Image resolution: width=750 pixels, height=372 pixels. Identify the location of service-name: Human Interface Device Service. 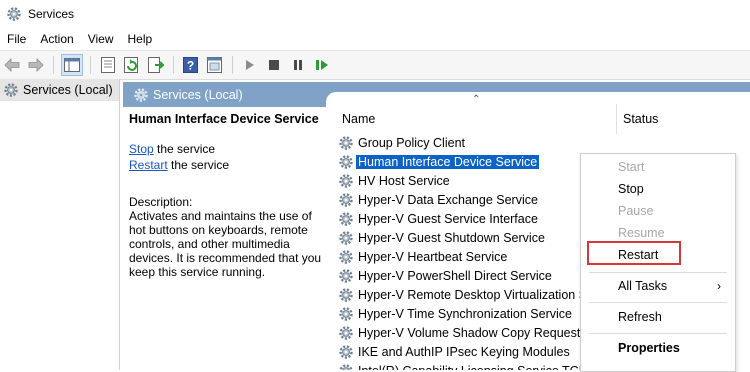
(448, 161).